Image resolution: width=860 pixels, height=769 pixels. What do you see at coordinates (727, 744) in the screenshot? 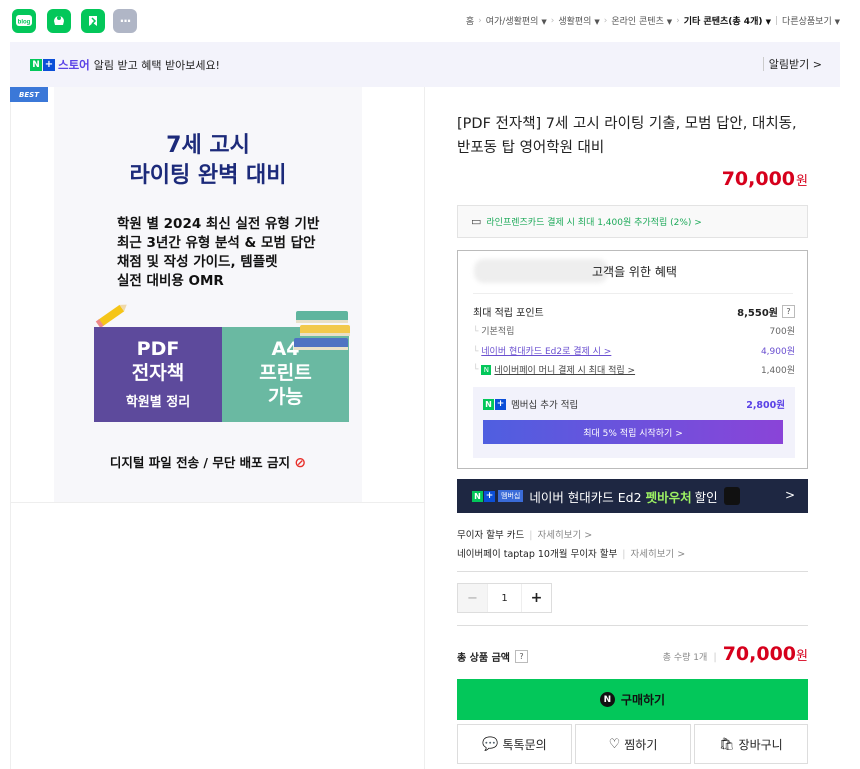
I see `shopping-bag-icon: 🛍` at bounding box center [727, 744].